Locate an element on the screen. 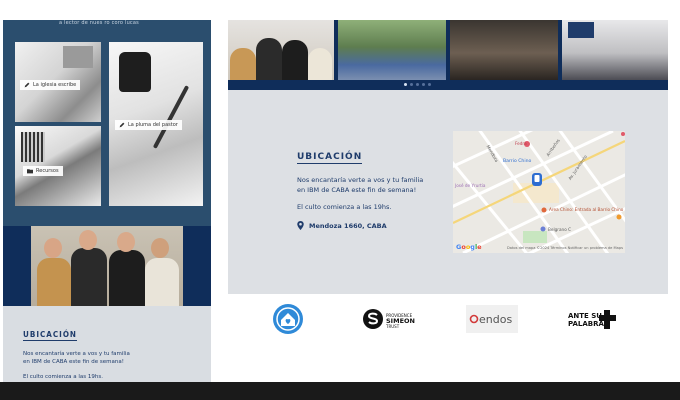 The height and width of the screenshot is (400, 680). home-heart-icon is located at coordinates (288, 319).